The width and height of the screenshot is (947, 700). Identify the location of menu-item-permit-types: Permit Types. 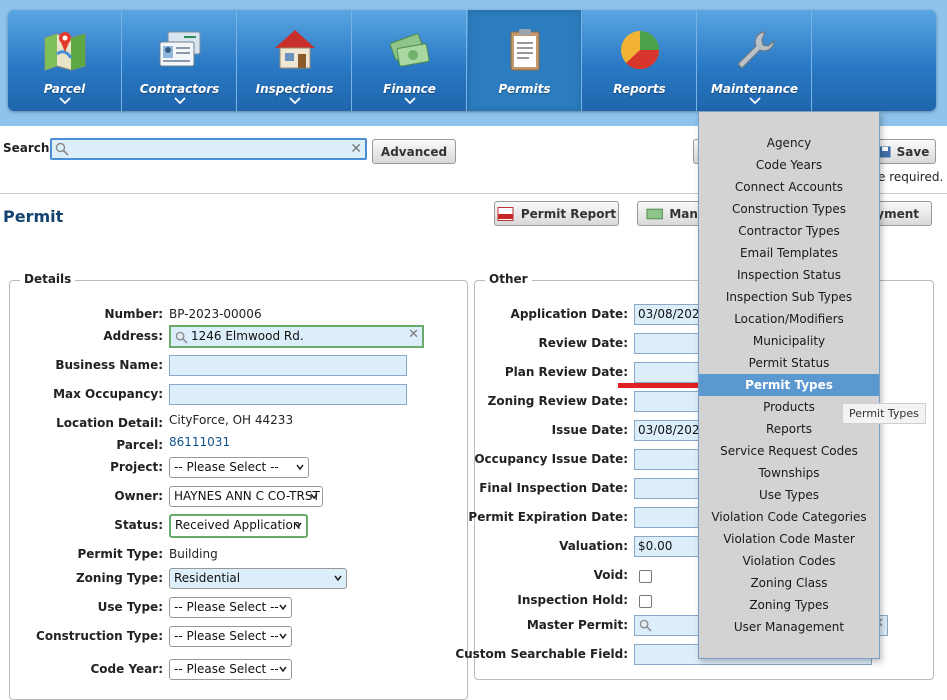
(789, 385).